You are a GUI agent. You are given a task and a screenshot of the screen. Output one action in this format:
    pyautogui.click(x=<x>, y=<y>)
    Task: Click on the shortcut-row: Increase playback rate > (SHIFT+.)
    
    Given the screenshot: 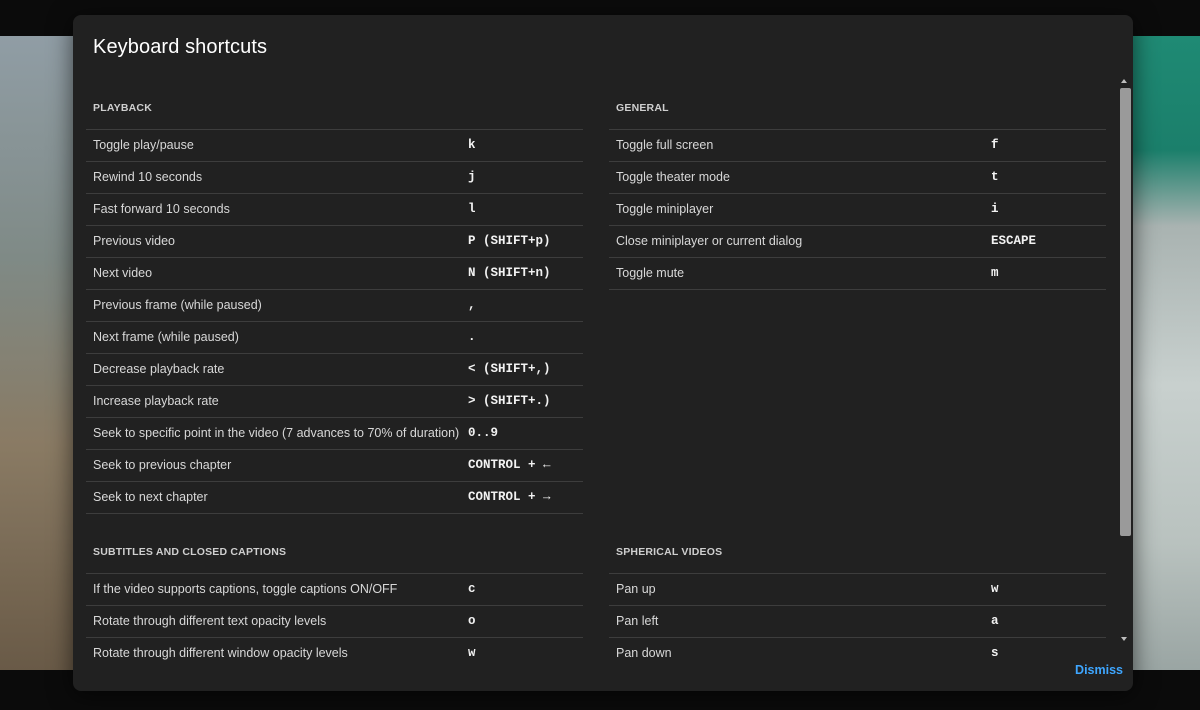 What is the action you would take?
    pyautogui.click(x=334, y=402)
    